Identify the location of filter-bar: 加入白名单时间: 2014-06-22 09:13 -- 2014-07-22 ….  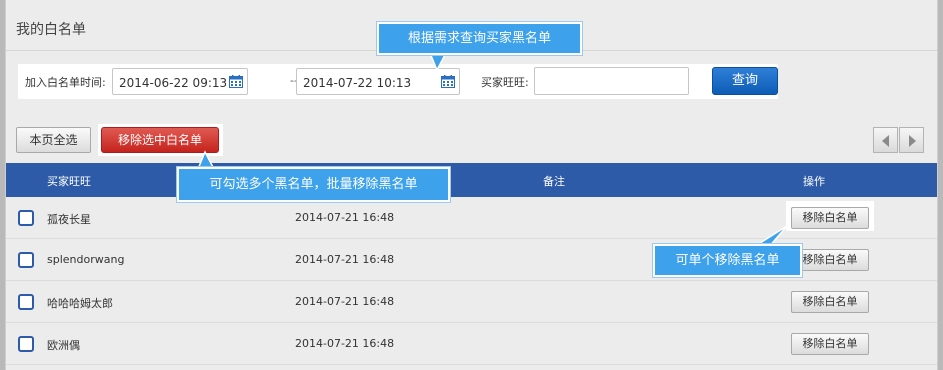
(398, 81).